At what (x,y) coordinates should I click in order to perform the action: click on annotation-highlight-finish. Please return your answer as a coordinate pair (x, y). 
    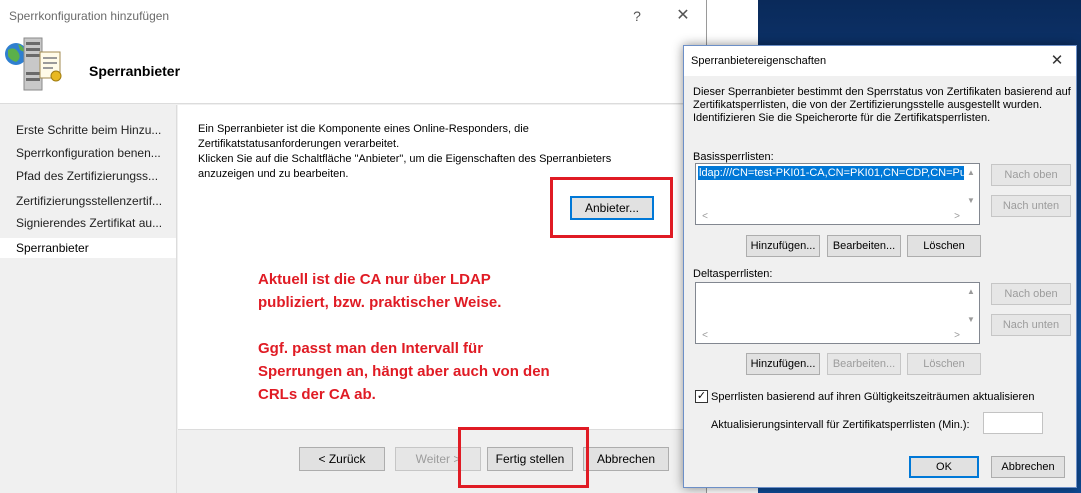
    Looking at the image, I should click on (523, 457).